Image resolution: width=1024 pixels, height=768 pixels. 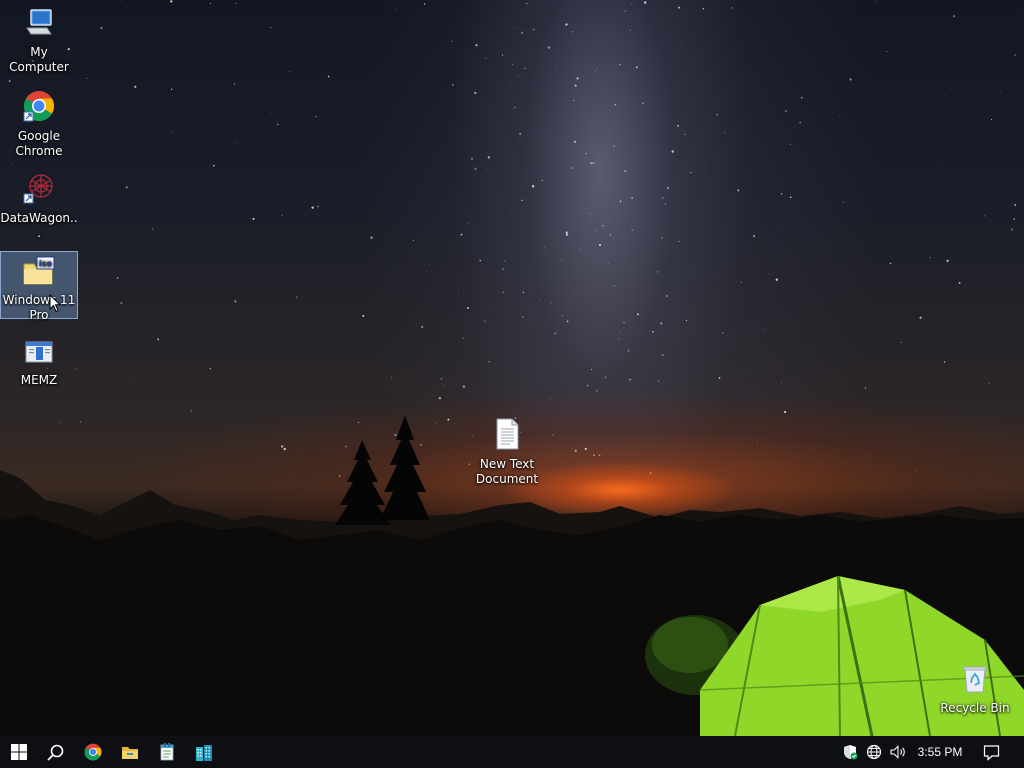 I want to click on text-document-icon, so click(x=507, y=436).